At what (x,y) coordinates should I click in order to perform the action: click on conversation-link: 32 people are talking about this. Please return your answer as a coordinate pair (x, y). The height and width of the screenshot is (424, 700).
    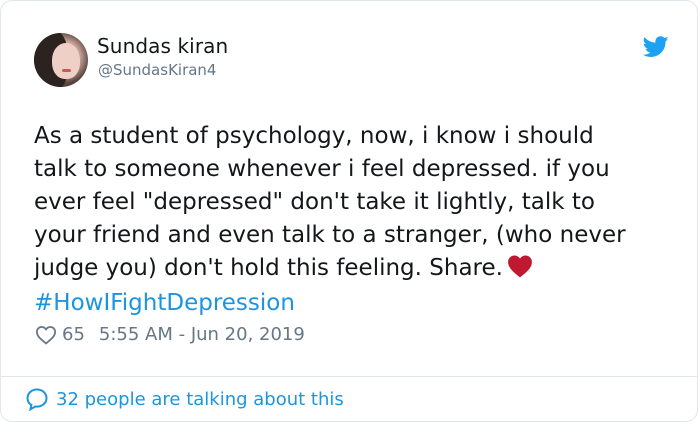
    Looking at the image, I should click on (184, 399).